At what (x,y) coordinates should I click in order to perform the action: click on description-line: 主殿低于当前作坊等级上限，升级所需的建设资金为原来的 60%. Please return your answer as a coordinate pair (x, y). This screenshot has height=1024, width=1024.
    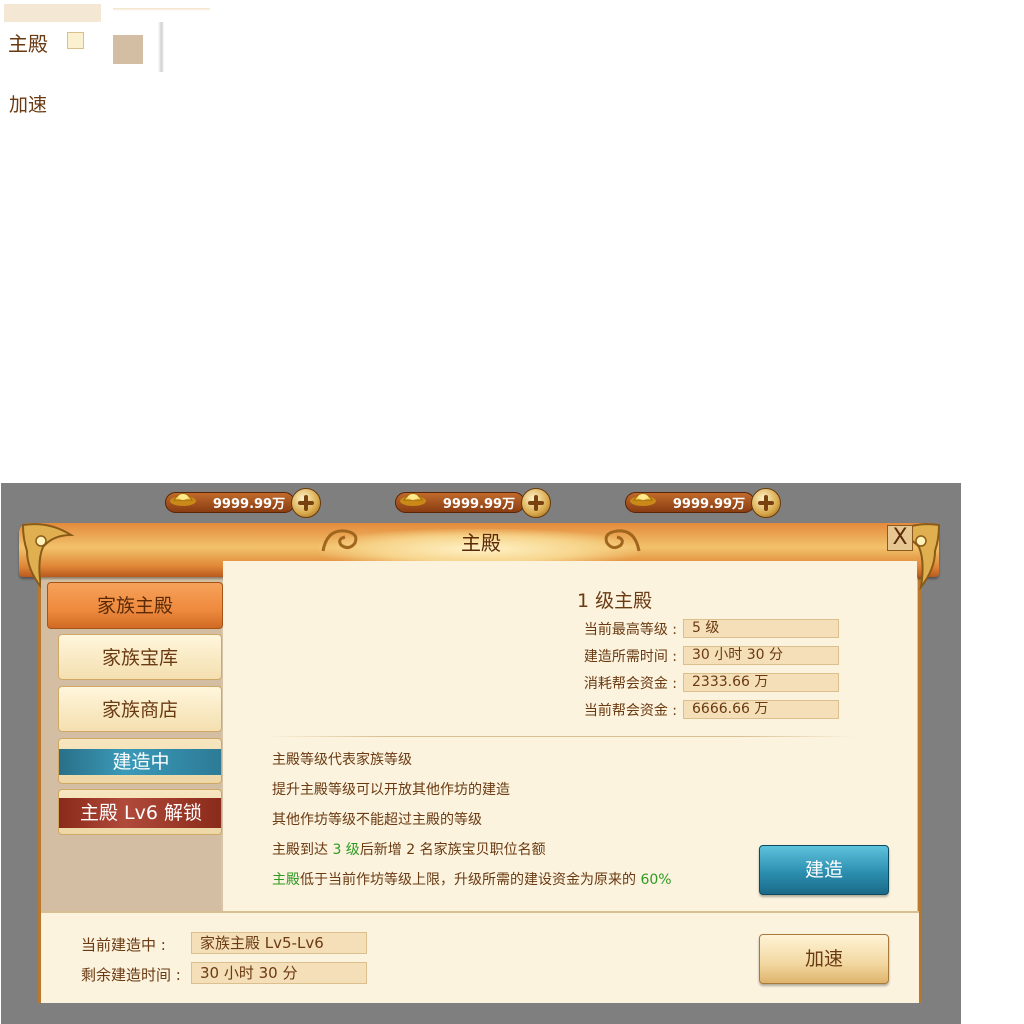
    Looking at the image, I should click on (472, 879).